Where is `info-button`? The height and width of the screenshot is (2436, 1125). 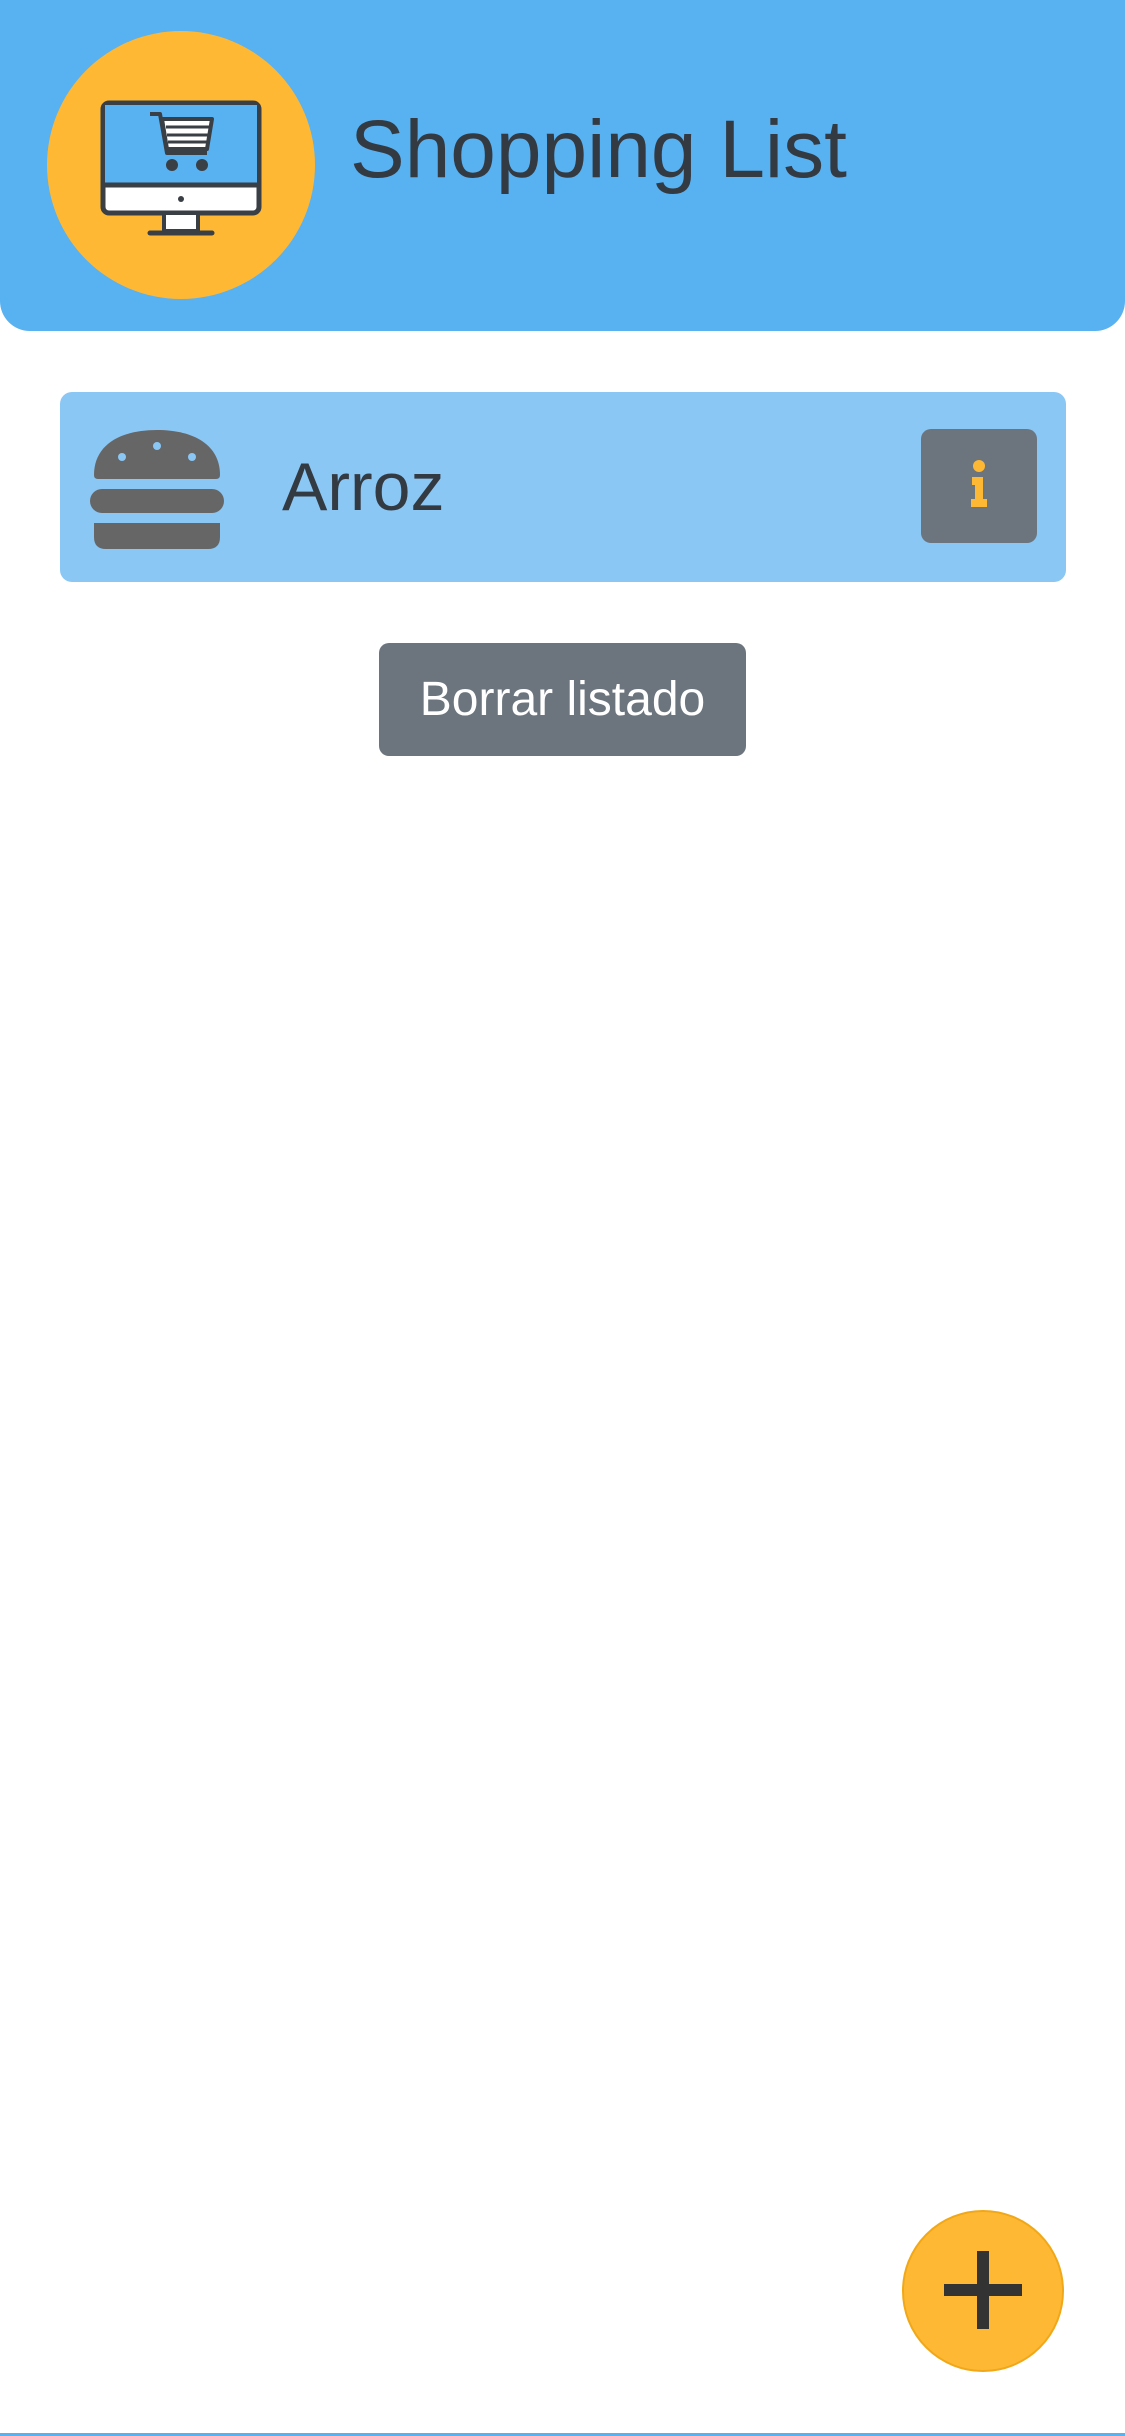 info-button is located at coordinates (979, 486).